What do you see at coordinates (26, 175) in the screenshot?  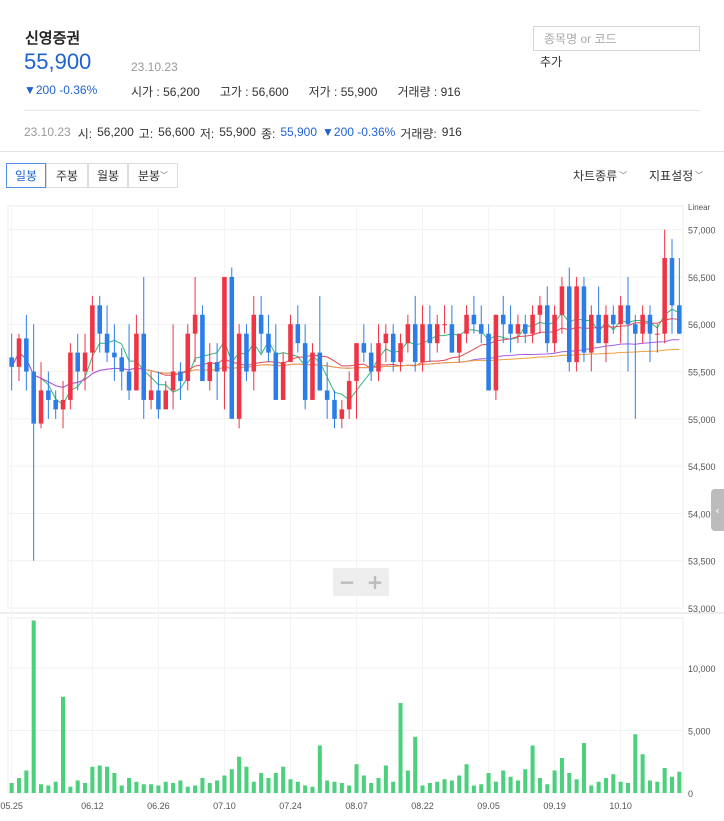 I see `period-daily-button: 일봉` at bounding box center [26, 175].